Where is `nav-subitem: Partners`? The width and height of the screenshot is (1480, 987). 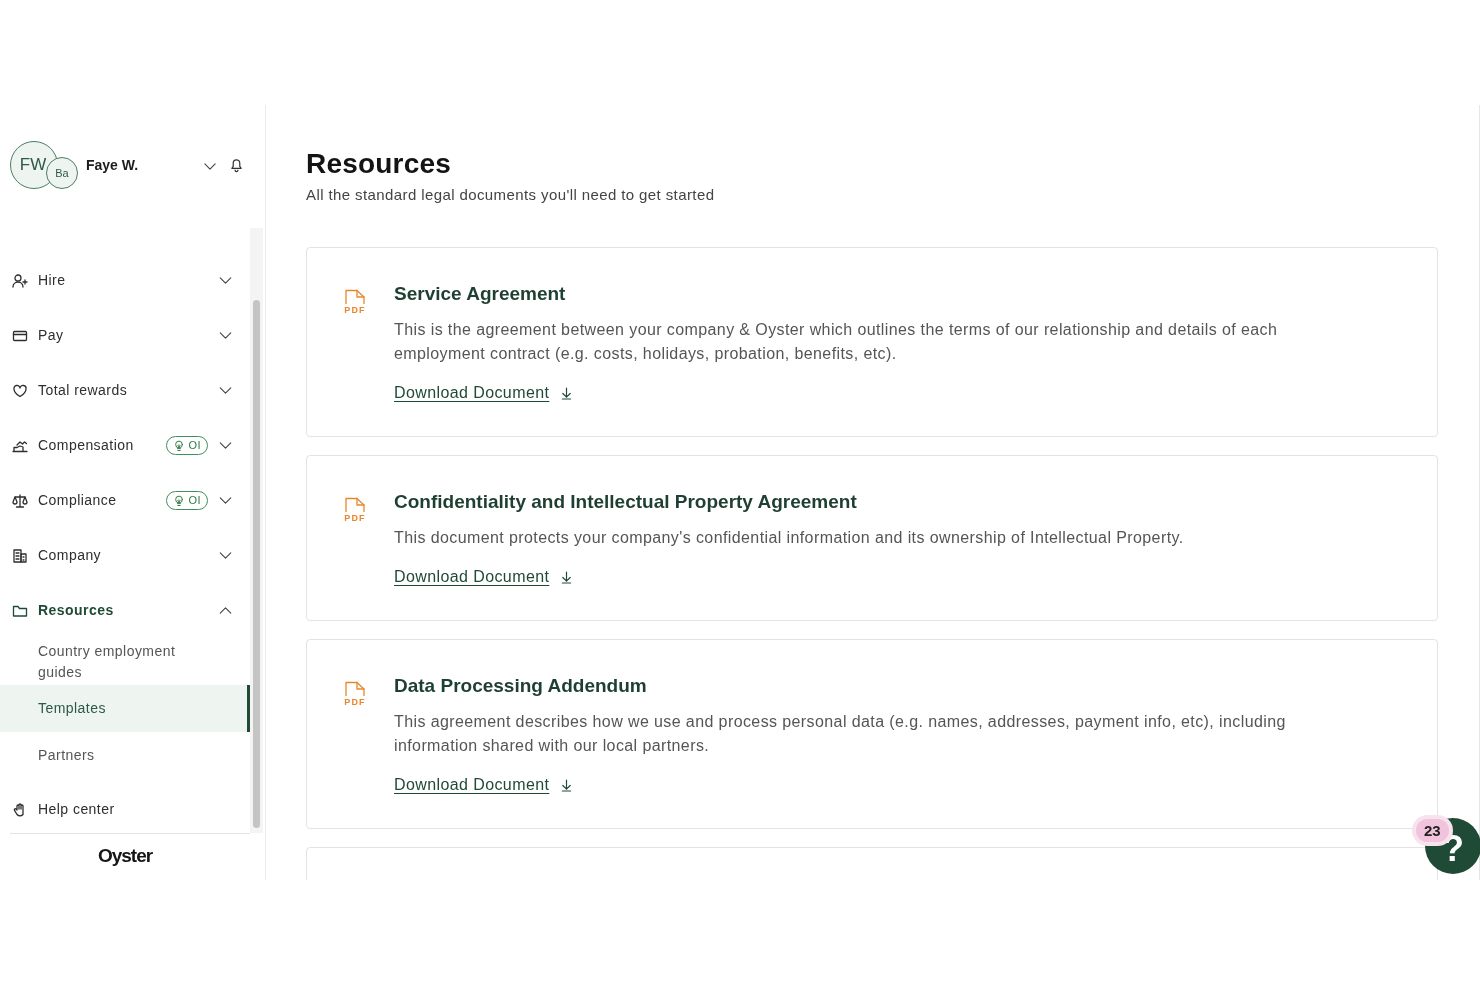 nav-subitem: Partners is located at coordinates (125, 755).